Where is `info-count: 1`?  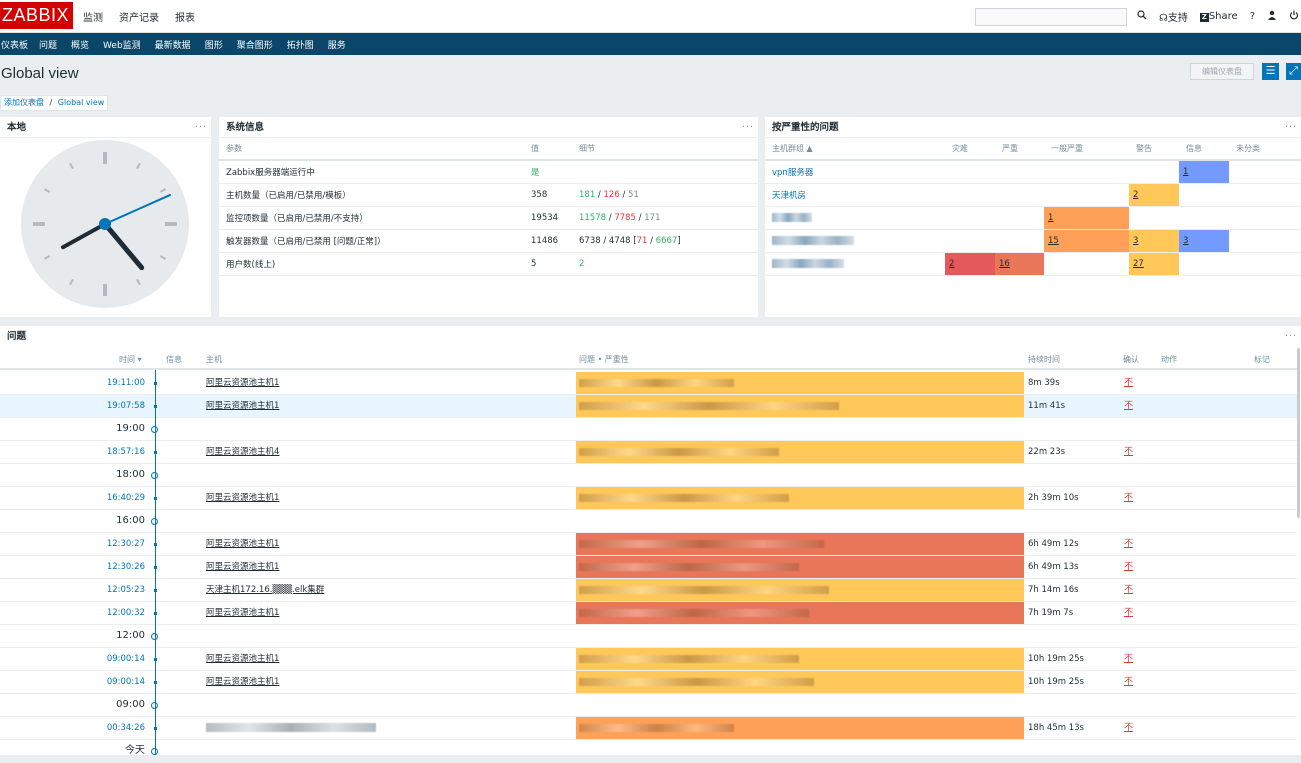 info-count: 1 is located at coordinates (1185, 172).